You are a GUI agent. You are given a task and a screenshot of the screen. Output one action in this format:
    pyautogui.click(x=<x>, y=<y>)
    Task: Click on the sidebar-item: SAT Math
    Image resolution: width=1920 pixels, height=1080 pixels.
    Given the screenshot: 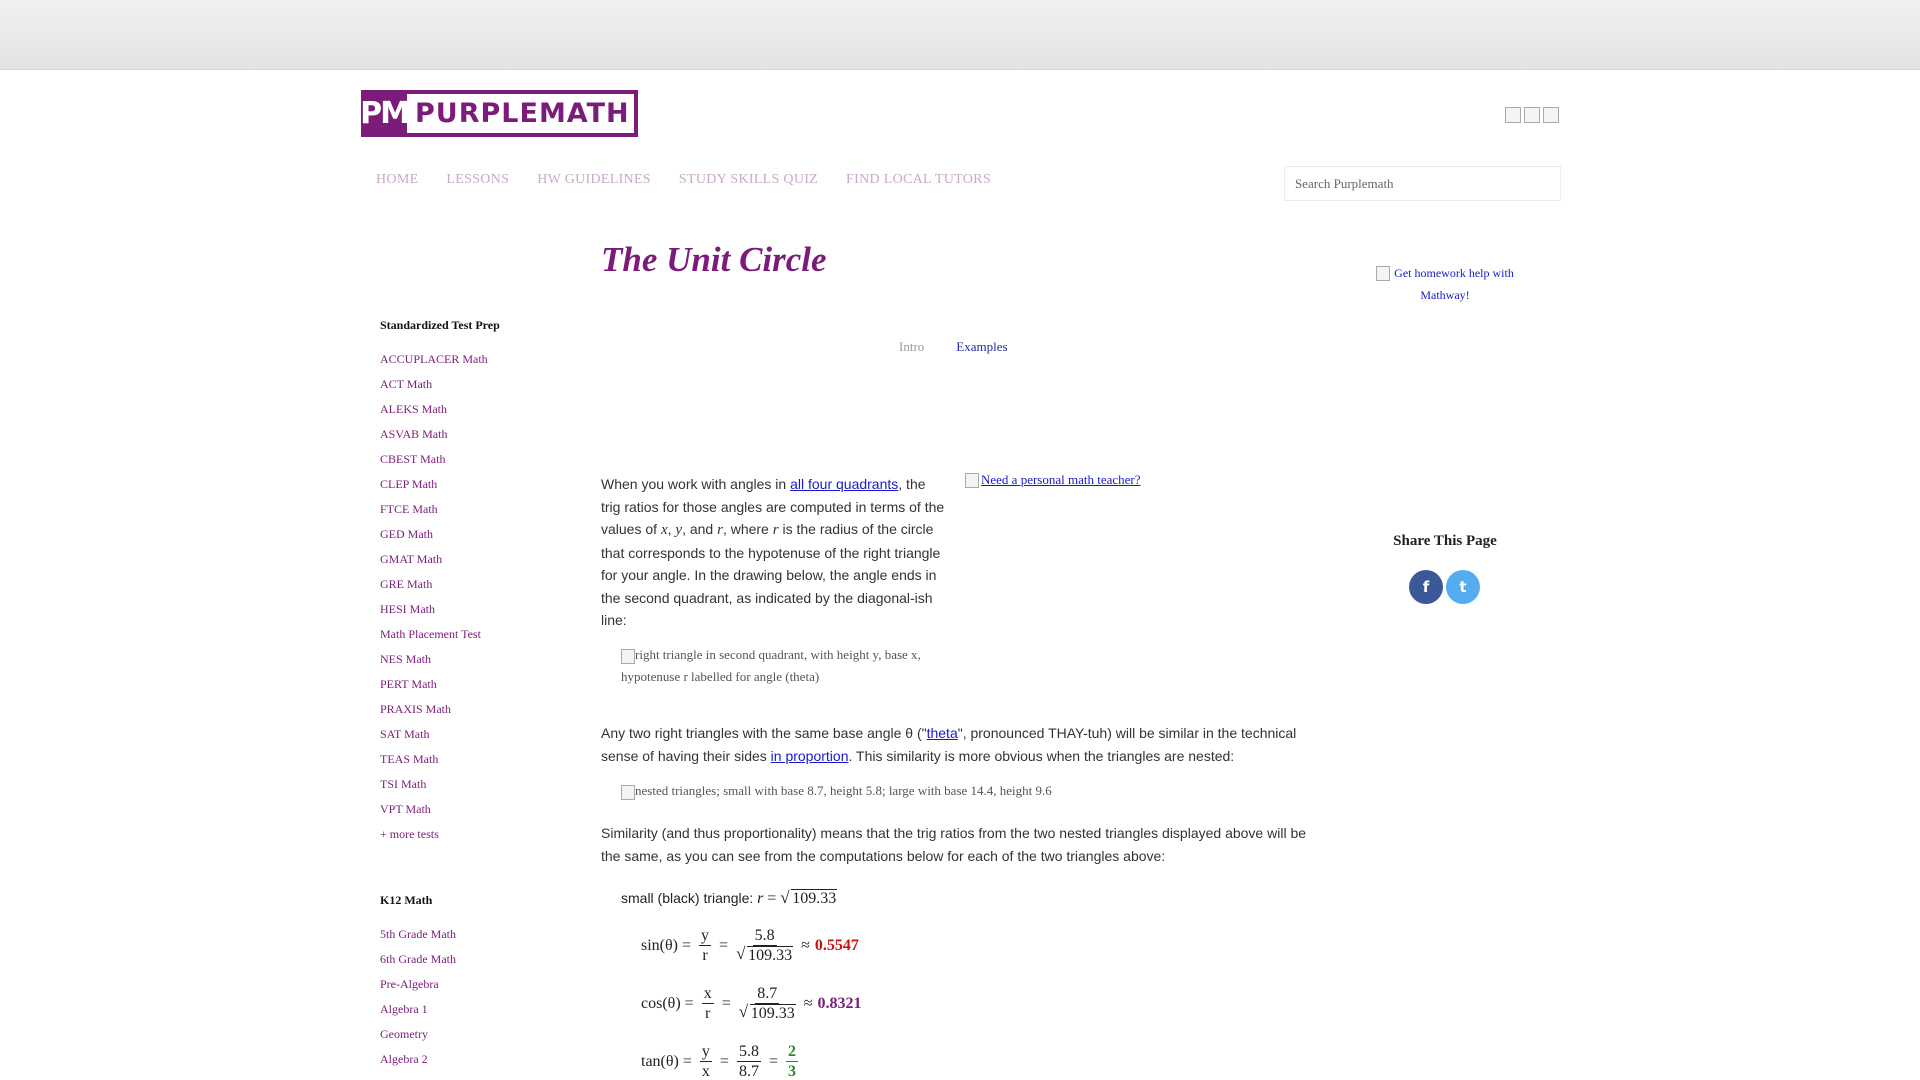 What is the action you would take?
    pyautogui.click(x=473, y=734)
    